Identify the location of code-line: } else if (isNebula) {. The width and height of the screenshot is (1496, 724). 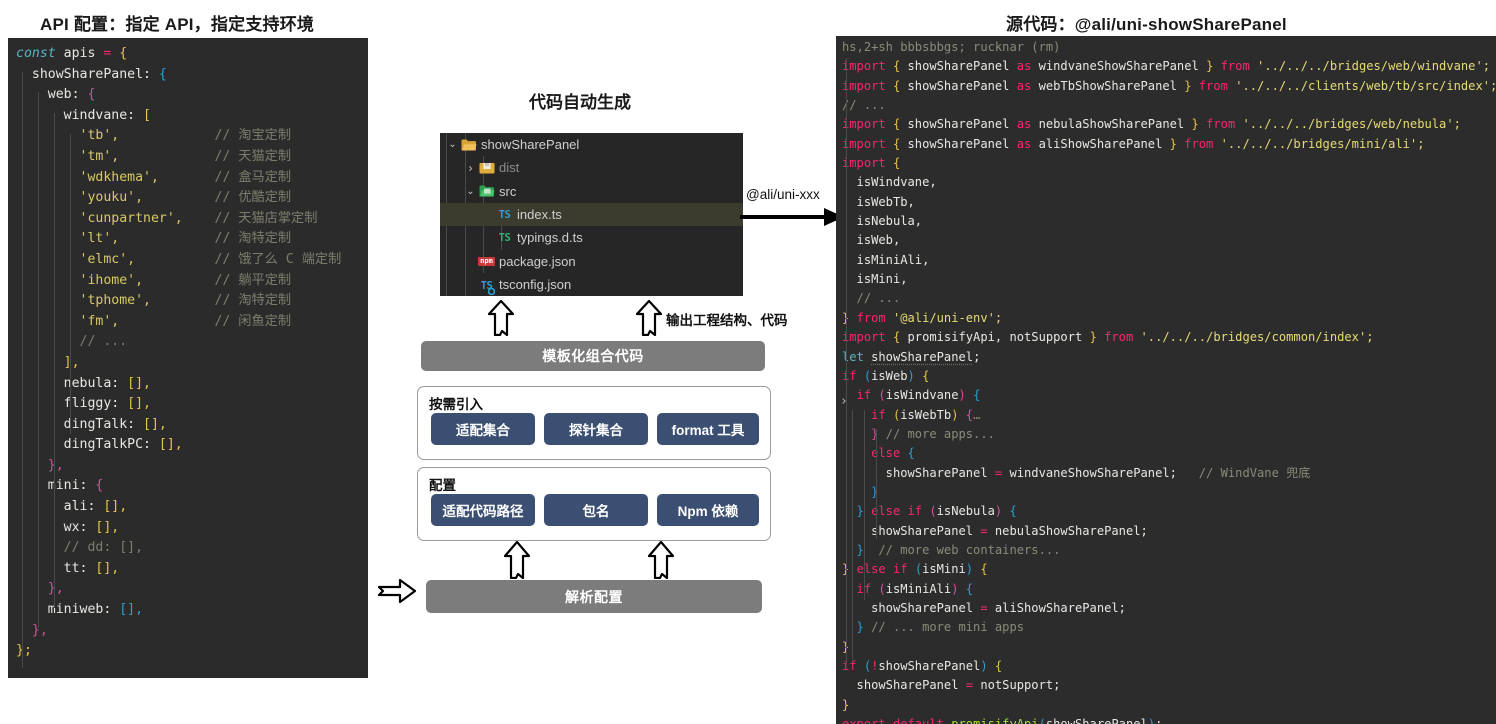
(929, 511).